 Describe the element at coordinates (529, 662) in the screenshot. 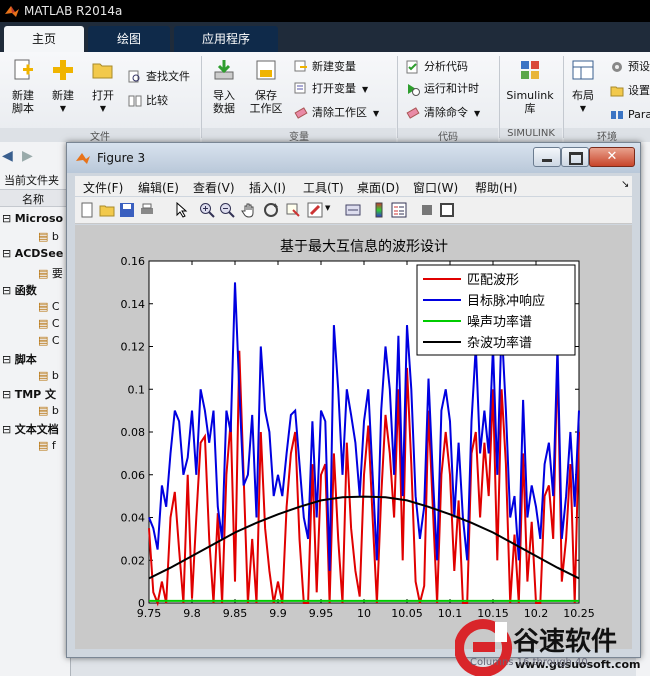

I see `command-window-status: Columns 16 through 40` at that location.